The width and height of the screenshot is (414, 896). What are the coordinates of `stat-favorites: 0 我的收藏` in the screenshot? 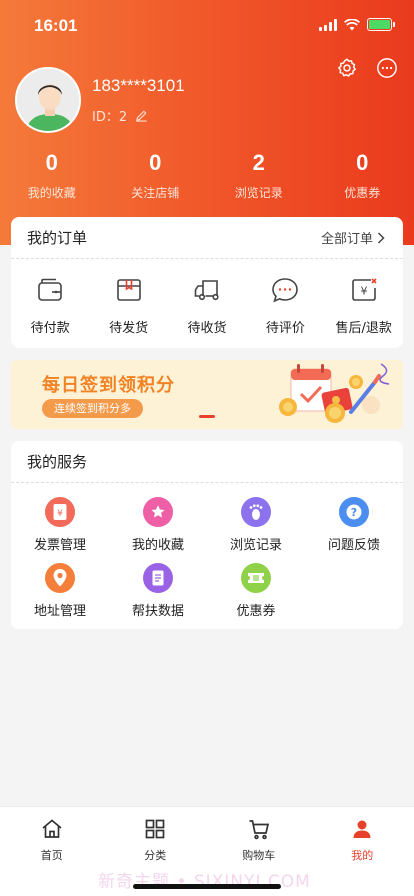 It's located at (52, 175).